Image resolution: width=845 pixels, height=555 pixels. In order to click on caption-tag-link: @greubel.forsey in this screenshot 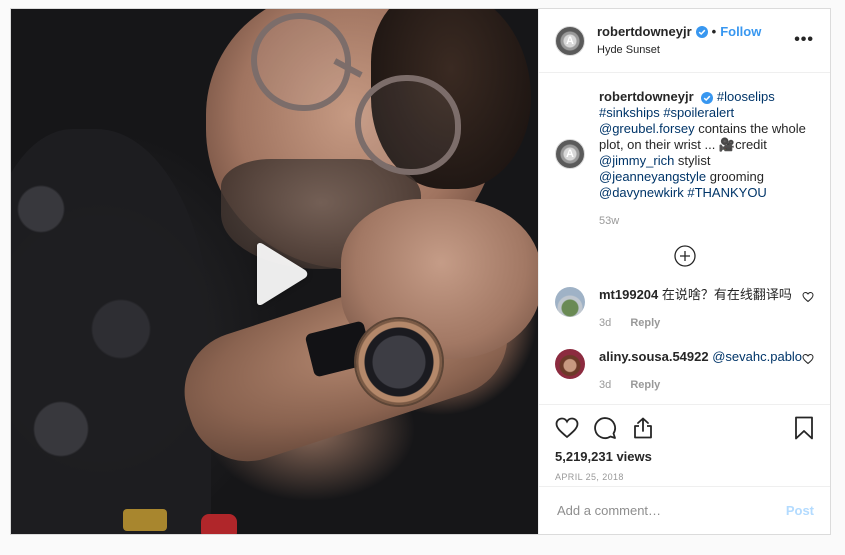, I will do `click(647, 128)`.